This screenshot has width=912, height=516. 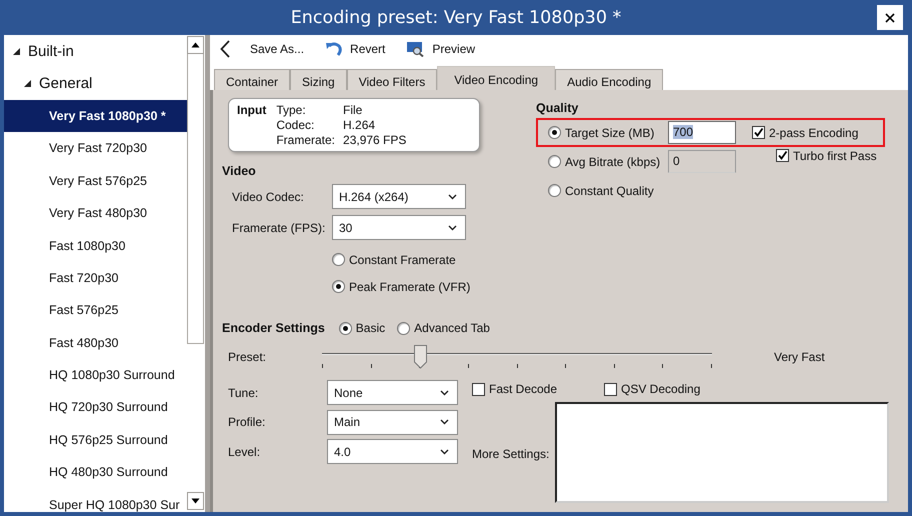 What do you see at coordinates (306, 140) in the screenshot?
I see `info-label: Framerate:` at bounding box center [306, 140].